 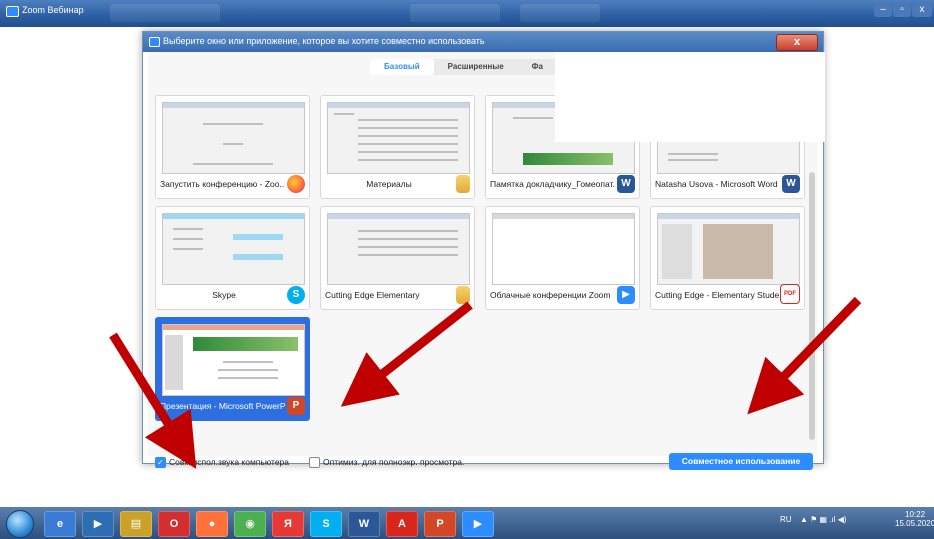 What do you see at coordinates (402, 524) in the screenshot?
I see `taskbar-acrobat-icon: A` at bounding box center [402, 524].